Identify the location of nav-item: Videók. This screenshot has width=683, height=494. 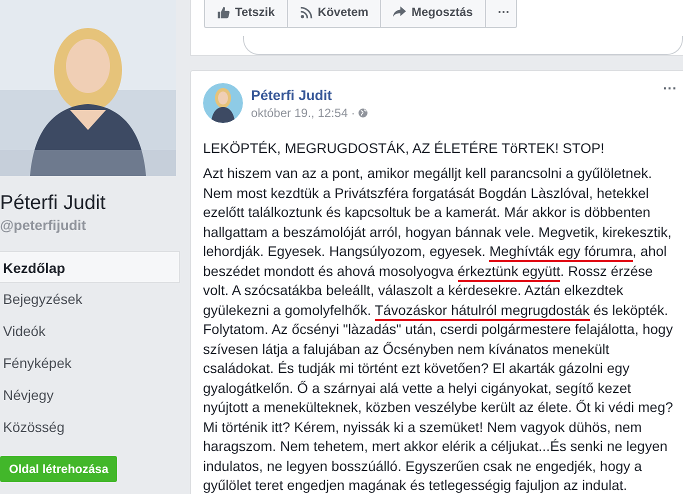
(89, 331).